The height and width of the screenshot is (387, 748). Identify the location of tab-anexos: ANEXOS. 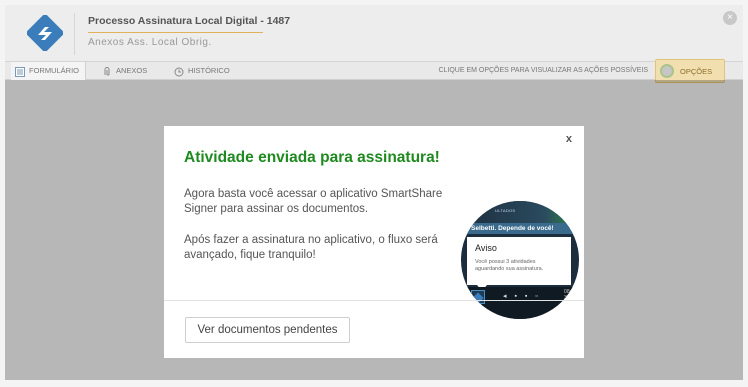
(124, 71).